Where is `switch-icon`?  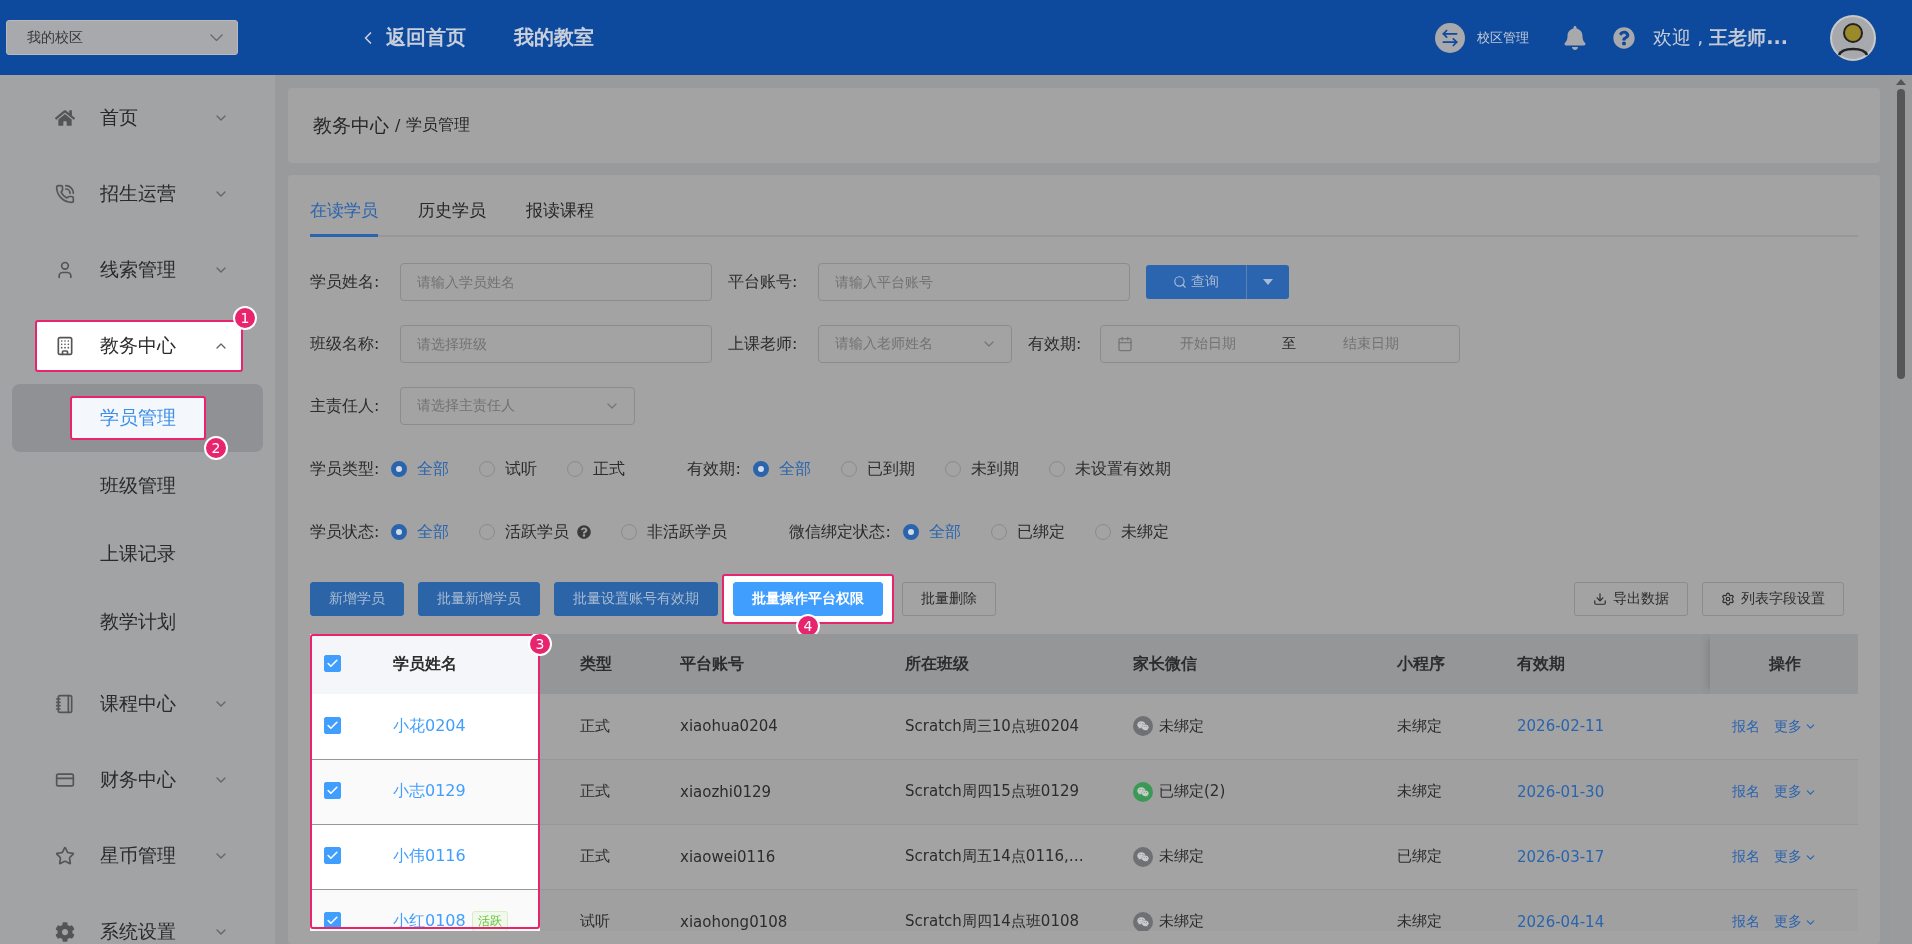
switch-icon is located at coordinates (1450, 37).